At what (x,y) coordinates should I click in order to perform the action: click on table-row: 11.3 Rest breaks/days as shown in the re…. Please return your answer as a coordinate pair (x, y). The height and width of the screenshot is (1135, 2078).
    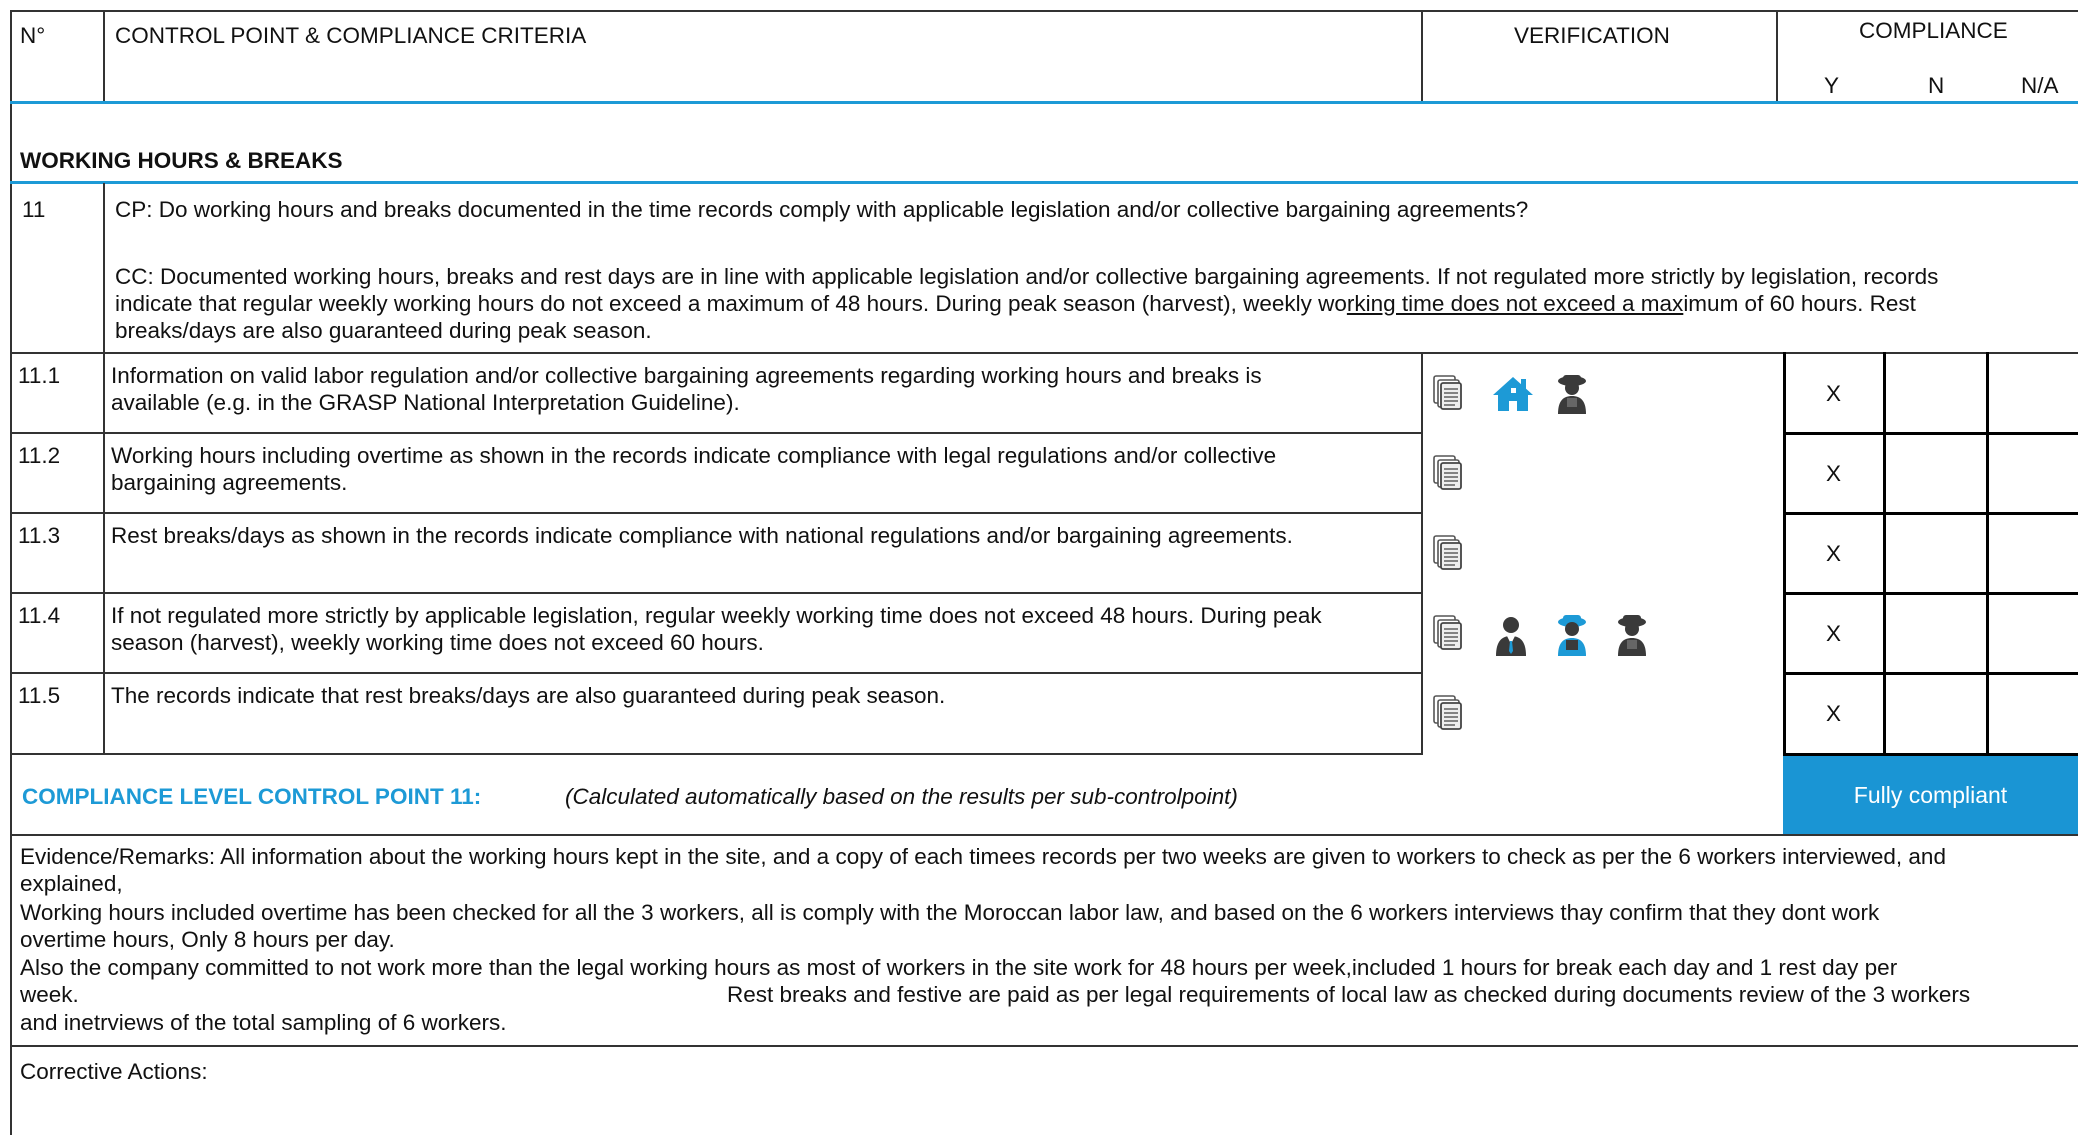
    Looking at the image, I should click on (1044, 553).